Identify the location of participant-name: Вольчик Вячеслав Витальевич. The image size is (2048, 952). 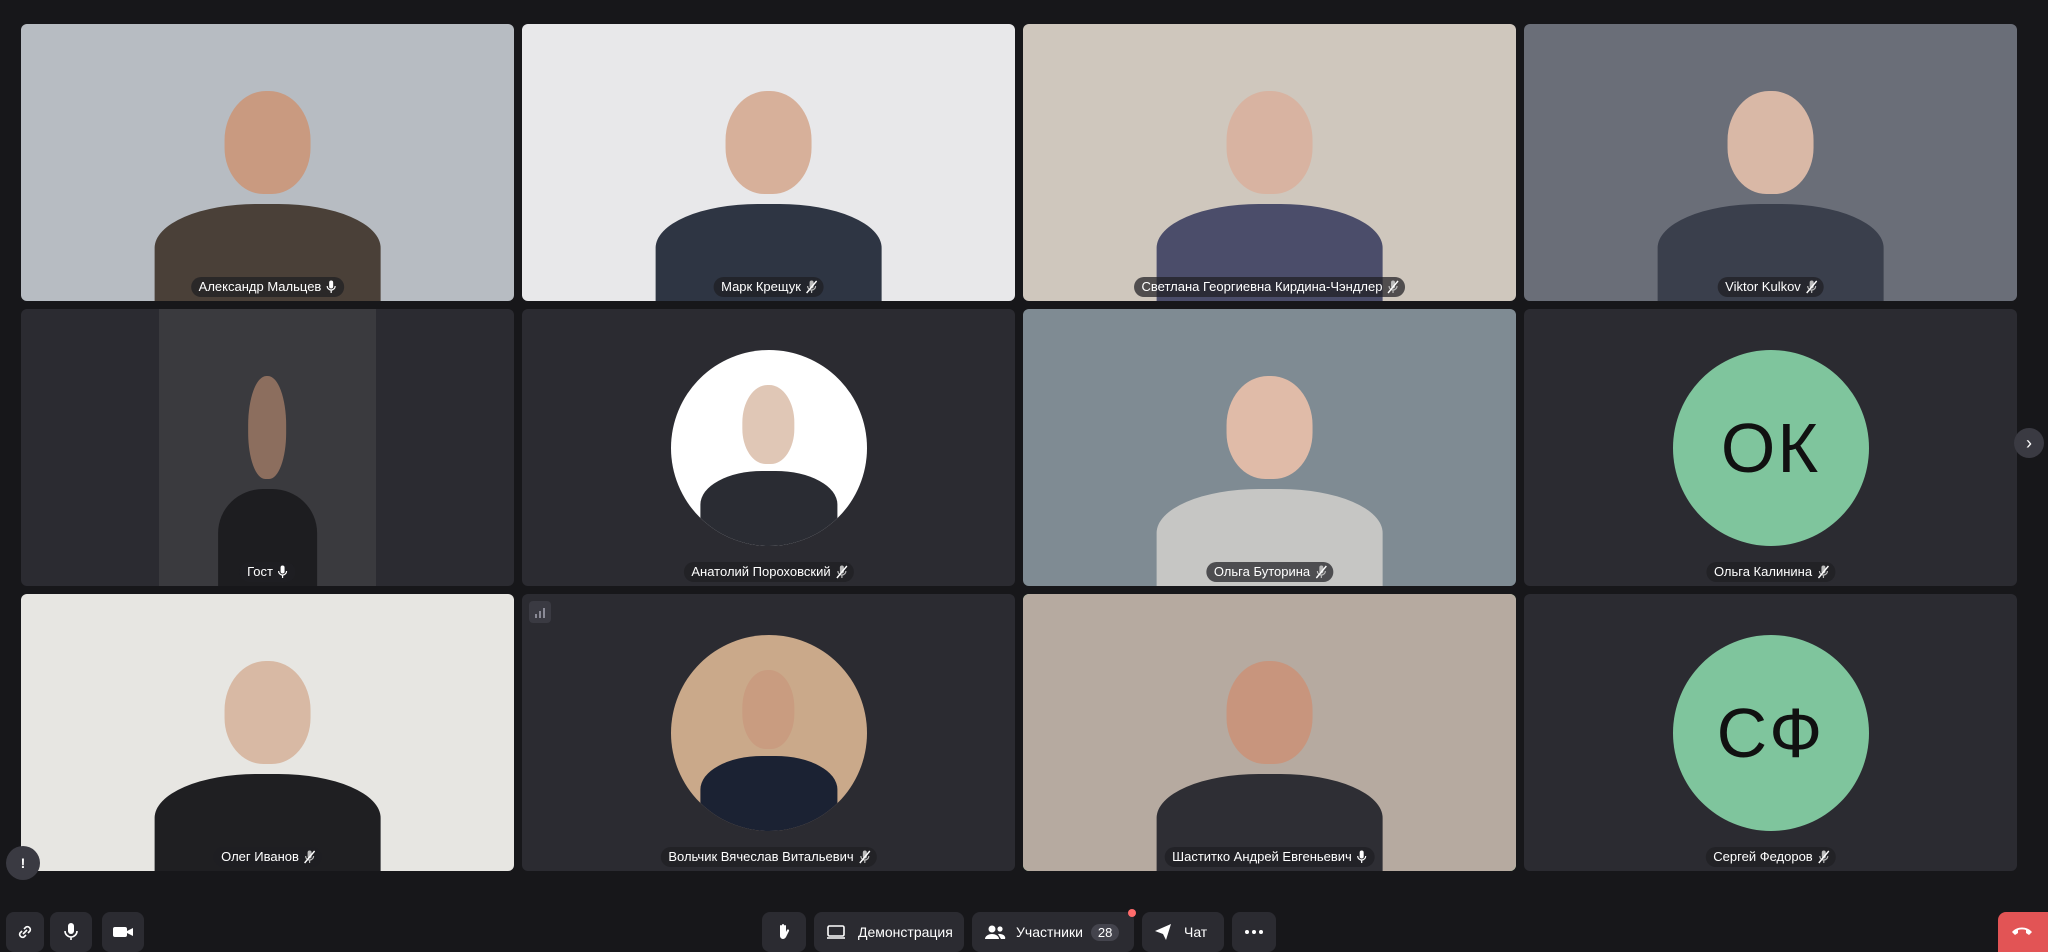
(761, 856).